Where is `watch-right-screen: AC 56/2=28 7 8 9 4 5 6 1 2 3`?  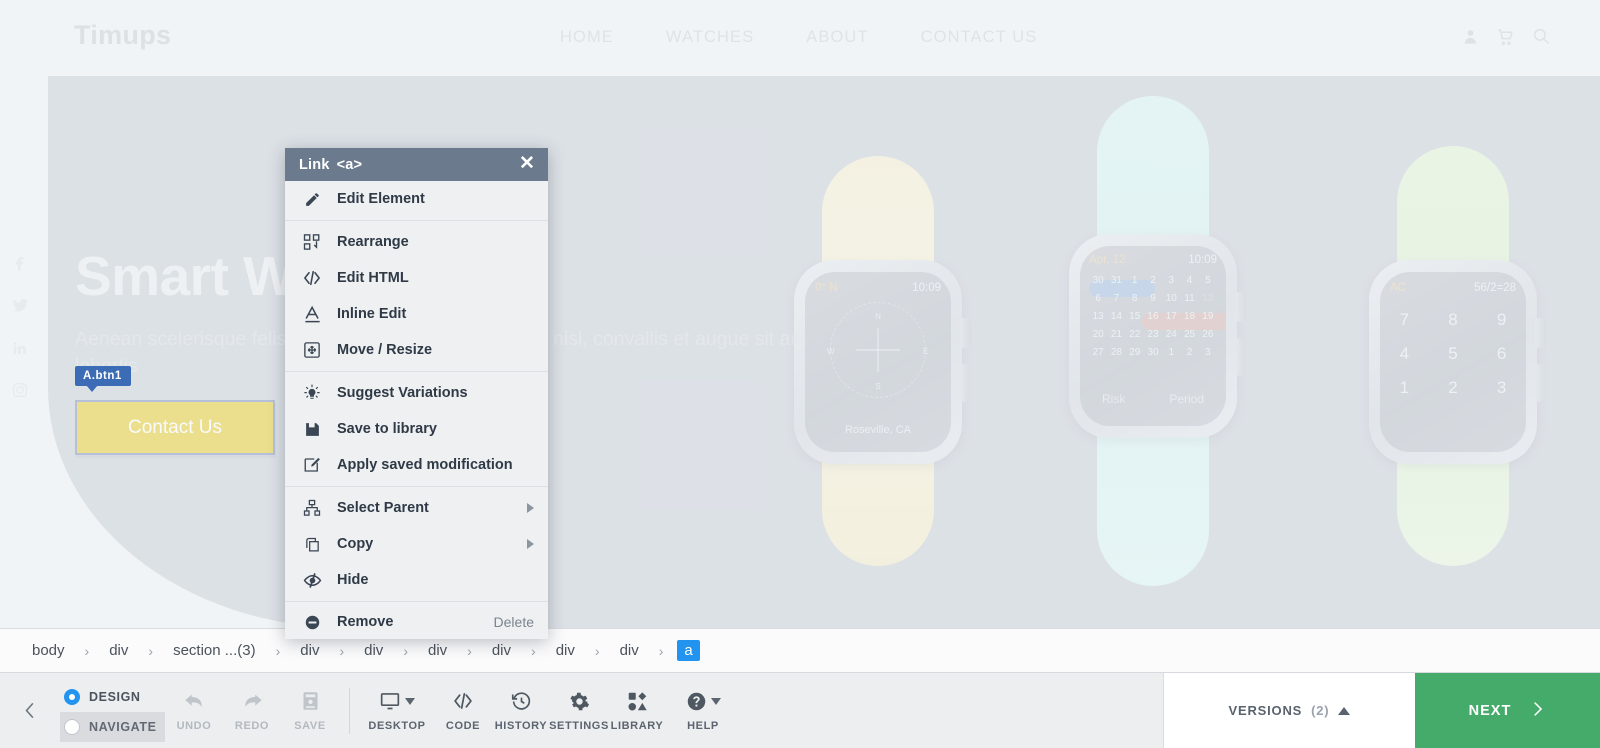 watch-right-screen: AC 56/2=28 7 8 9 4 5 6 1 2 3 is located at coordinates (1453, 362).